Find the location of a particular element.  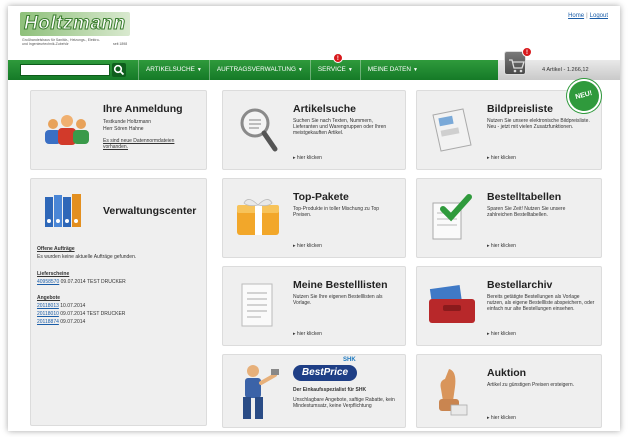

bildpreisliste-title: Bildpreisliste is located at coordinates (520, 109).